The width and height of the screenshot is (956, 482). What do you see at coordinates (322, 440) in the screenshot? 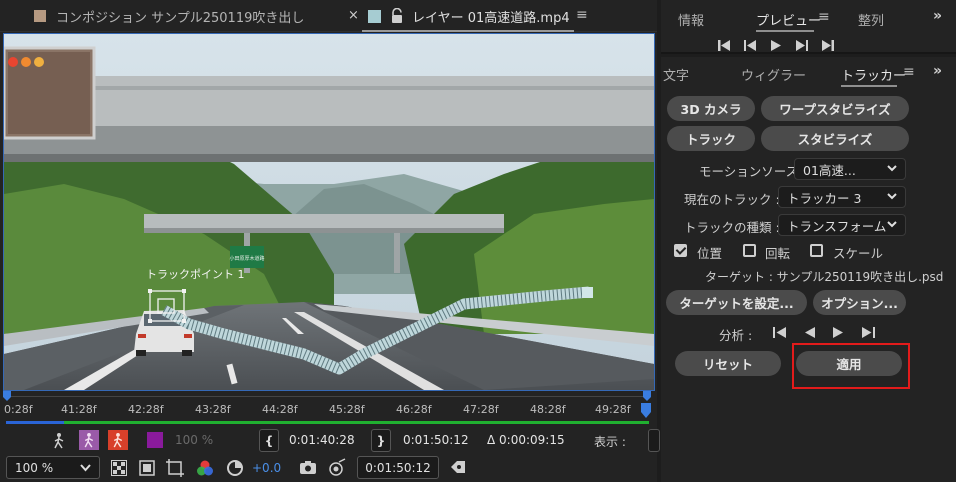
I see `in-point-timecode: 0:01:40:28` at bounding box center [322, 440].